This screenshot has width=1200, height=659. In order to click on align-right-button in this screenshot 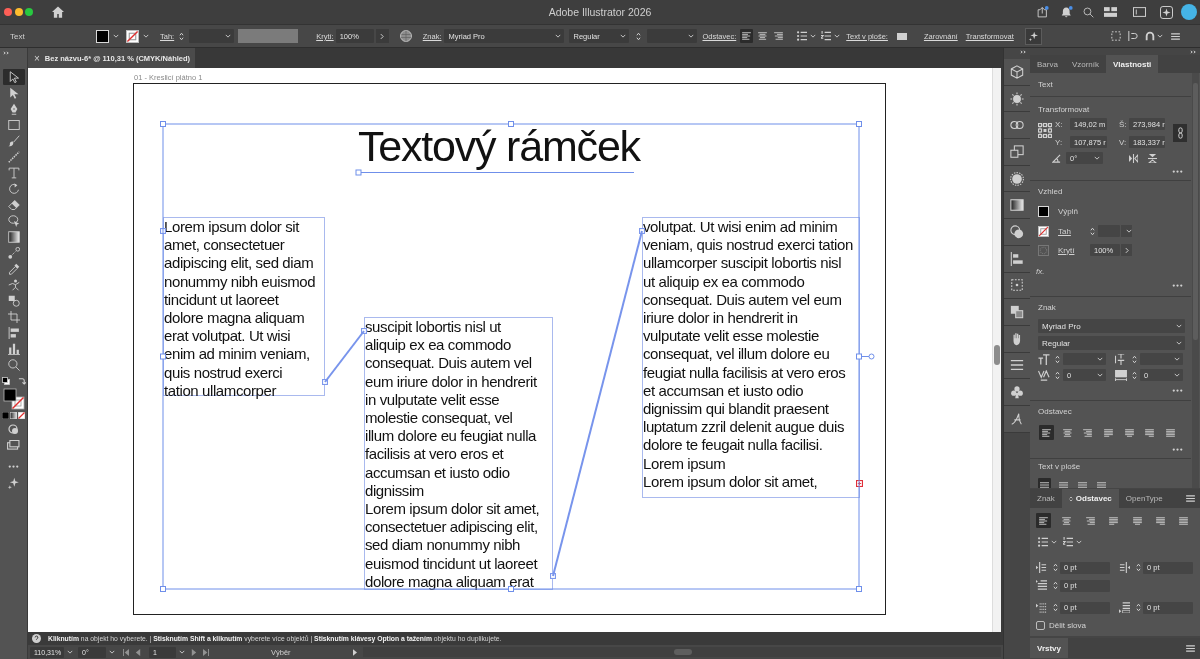, I will do `click(779, 36)`.